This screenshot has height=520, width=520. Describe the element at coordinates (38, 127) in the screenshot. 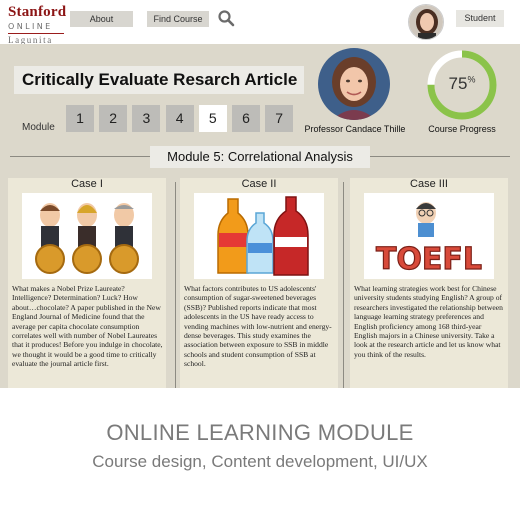

I see `module-label: Module` at that location.